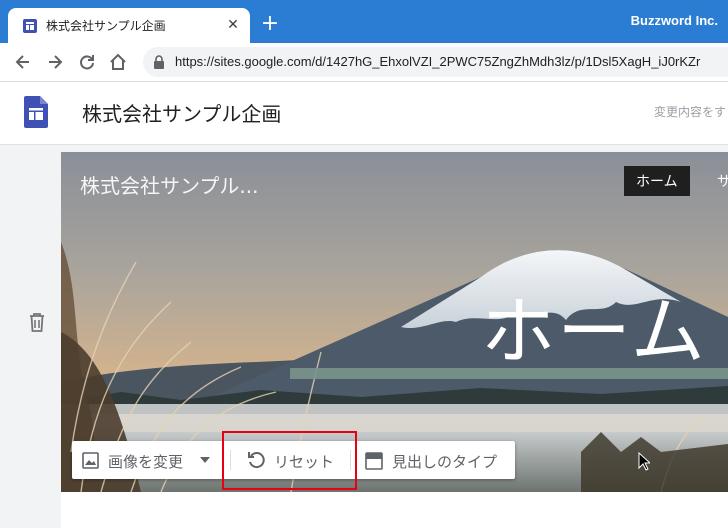  I want to click on tab-title: 株式会社サンプル企画, so click(106, 26).